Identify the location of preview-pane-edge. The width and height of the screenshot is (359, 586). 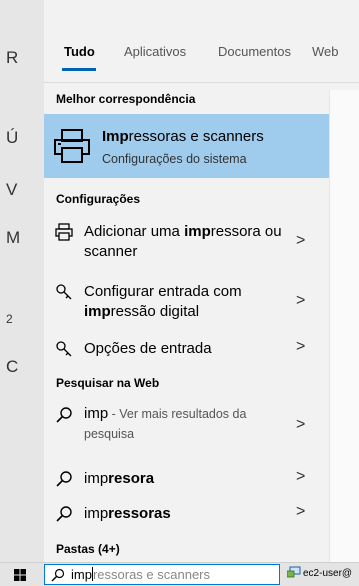
(344, 326).